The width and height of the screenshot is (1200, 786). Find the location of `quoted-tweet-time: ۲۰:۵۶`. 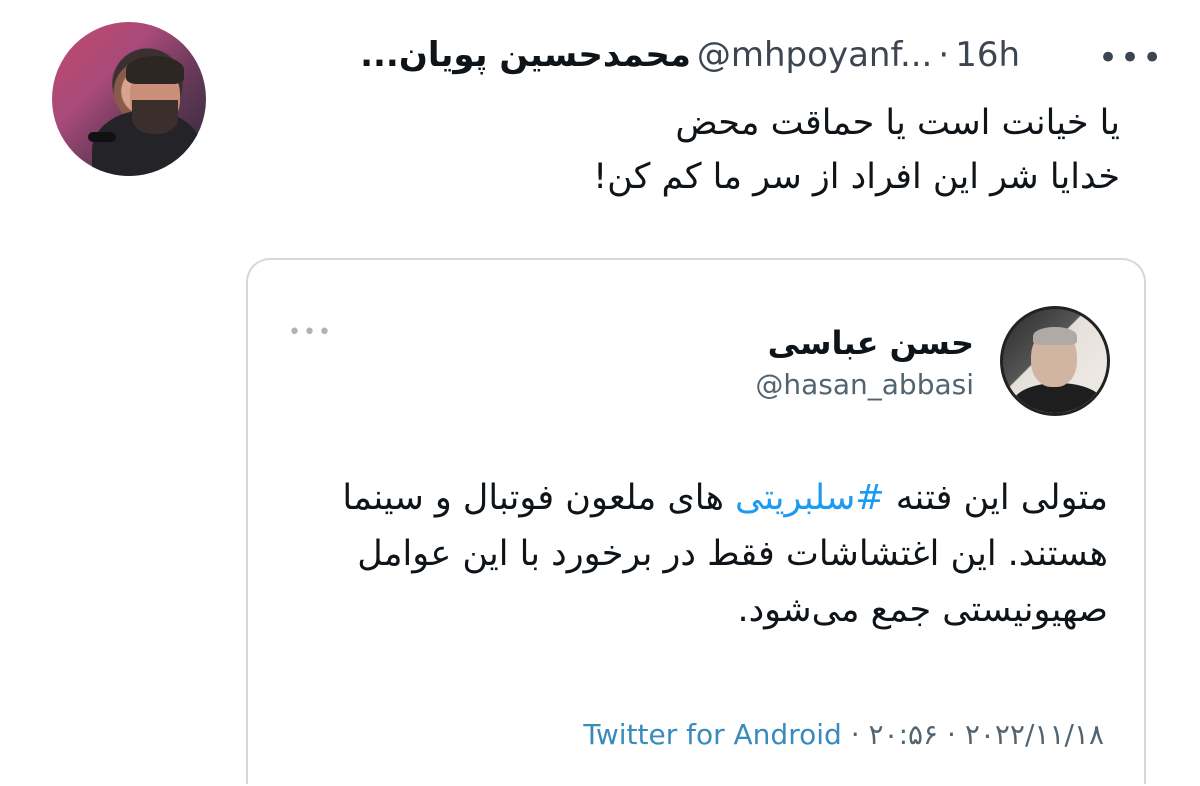

quoted-tweet-time: ۲۰:۵۶ is located at coordinates (903, 734).